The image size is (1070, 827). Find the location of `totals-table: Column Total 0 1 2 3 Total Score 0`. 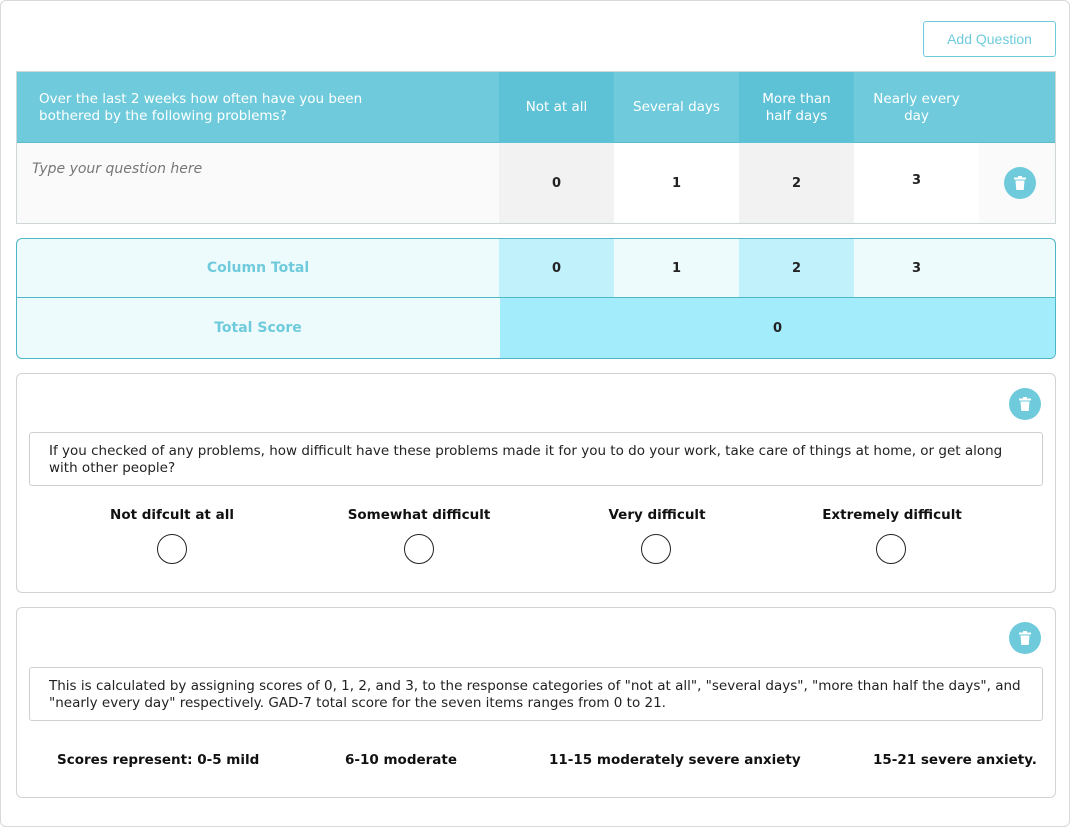

totals-table: Column Total 0 1 2 3 Total Score 0 is located at coordinates (536, 298).